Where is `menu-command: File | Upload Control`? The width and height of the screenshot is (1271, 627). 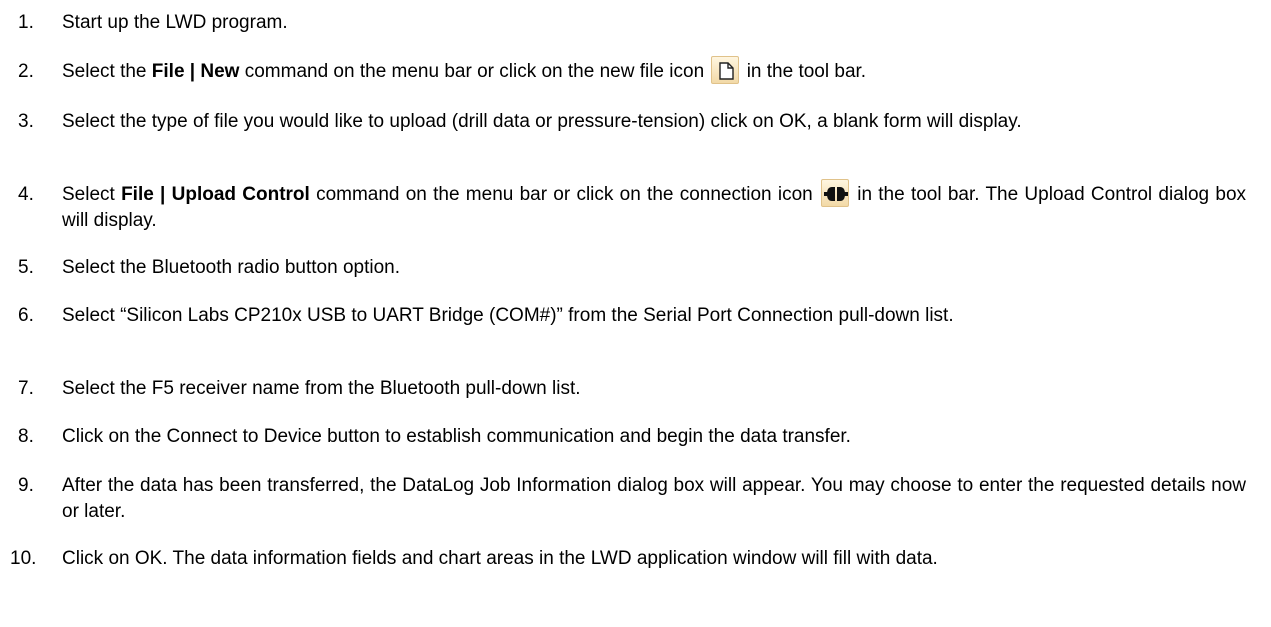
menu-command: File | Upload Control is located at coordinates (215, 194).